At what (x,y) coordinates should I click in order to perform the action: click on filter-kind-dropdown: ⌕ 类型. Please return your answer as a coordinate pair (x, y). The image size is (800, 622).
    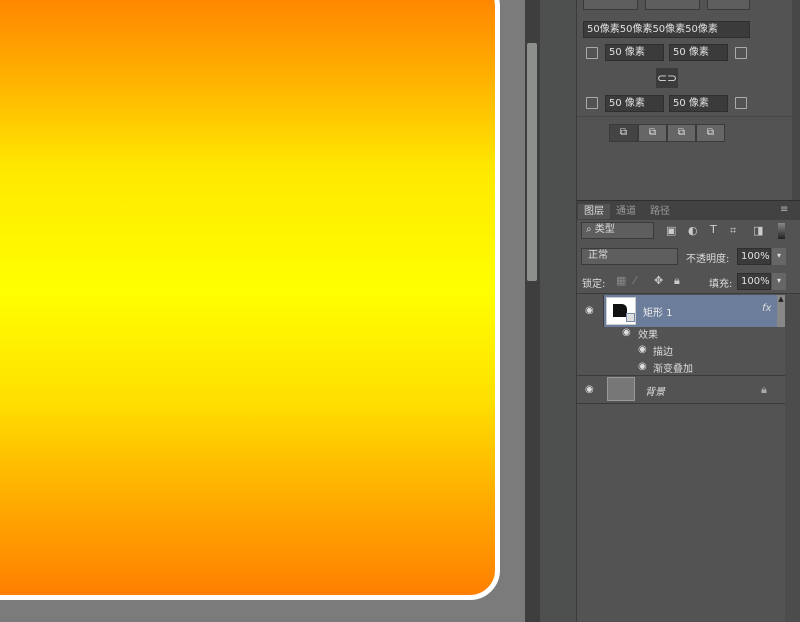
    Looking at the image, I should click on (617, 230).